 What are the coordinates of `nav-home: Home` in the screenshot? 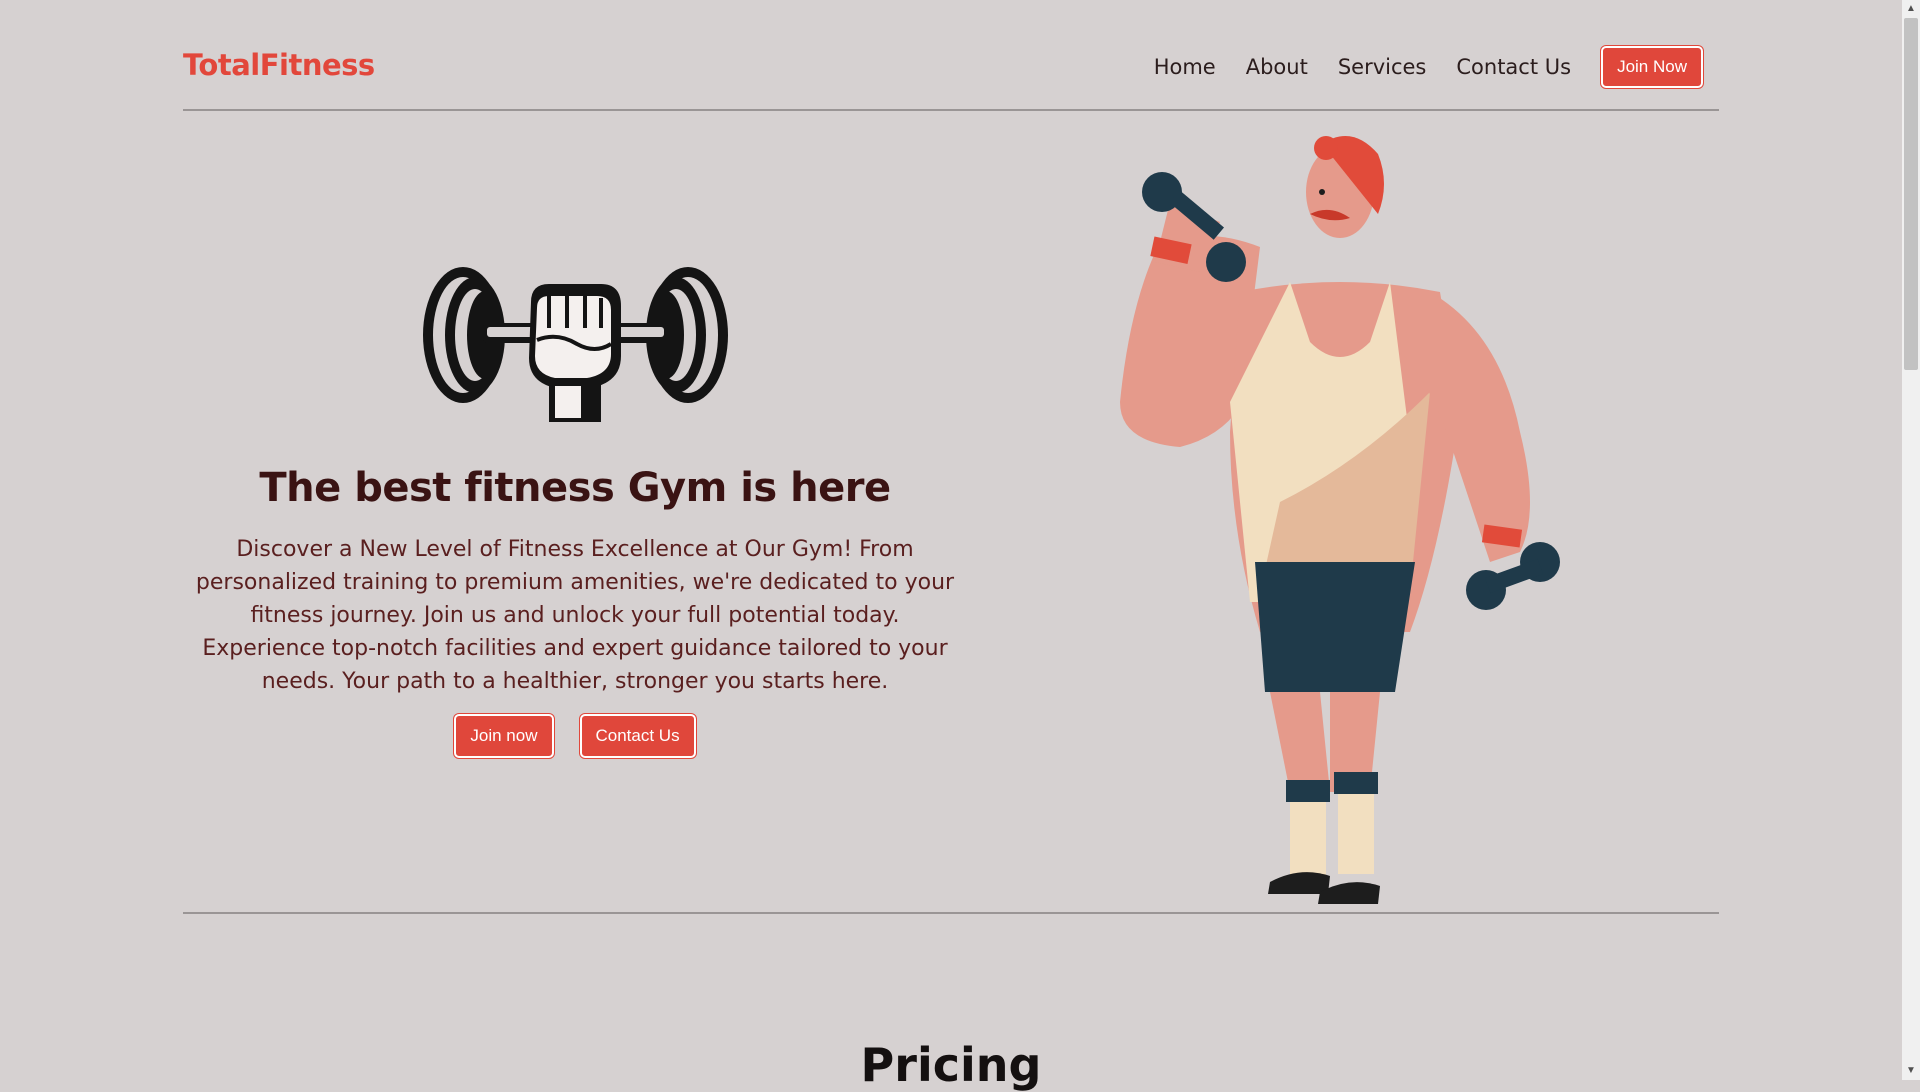 It's located at (1185, 67).